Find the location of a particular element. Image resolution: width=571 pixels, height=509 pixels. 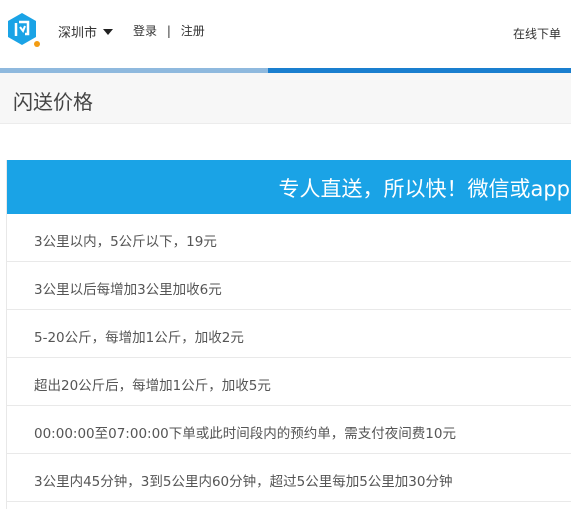

price-rule-text: 超出20公斤后，每增加1公斤，加收5元 is located at coordinates (152, 386).